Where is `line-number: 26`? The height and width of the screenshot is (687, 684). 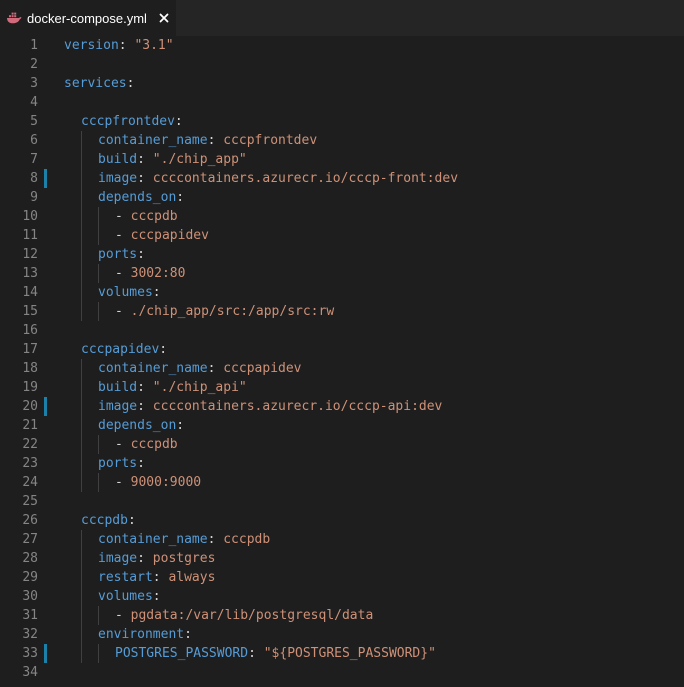
line-number: 26 is located at coordinates (30, 520).